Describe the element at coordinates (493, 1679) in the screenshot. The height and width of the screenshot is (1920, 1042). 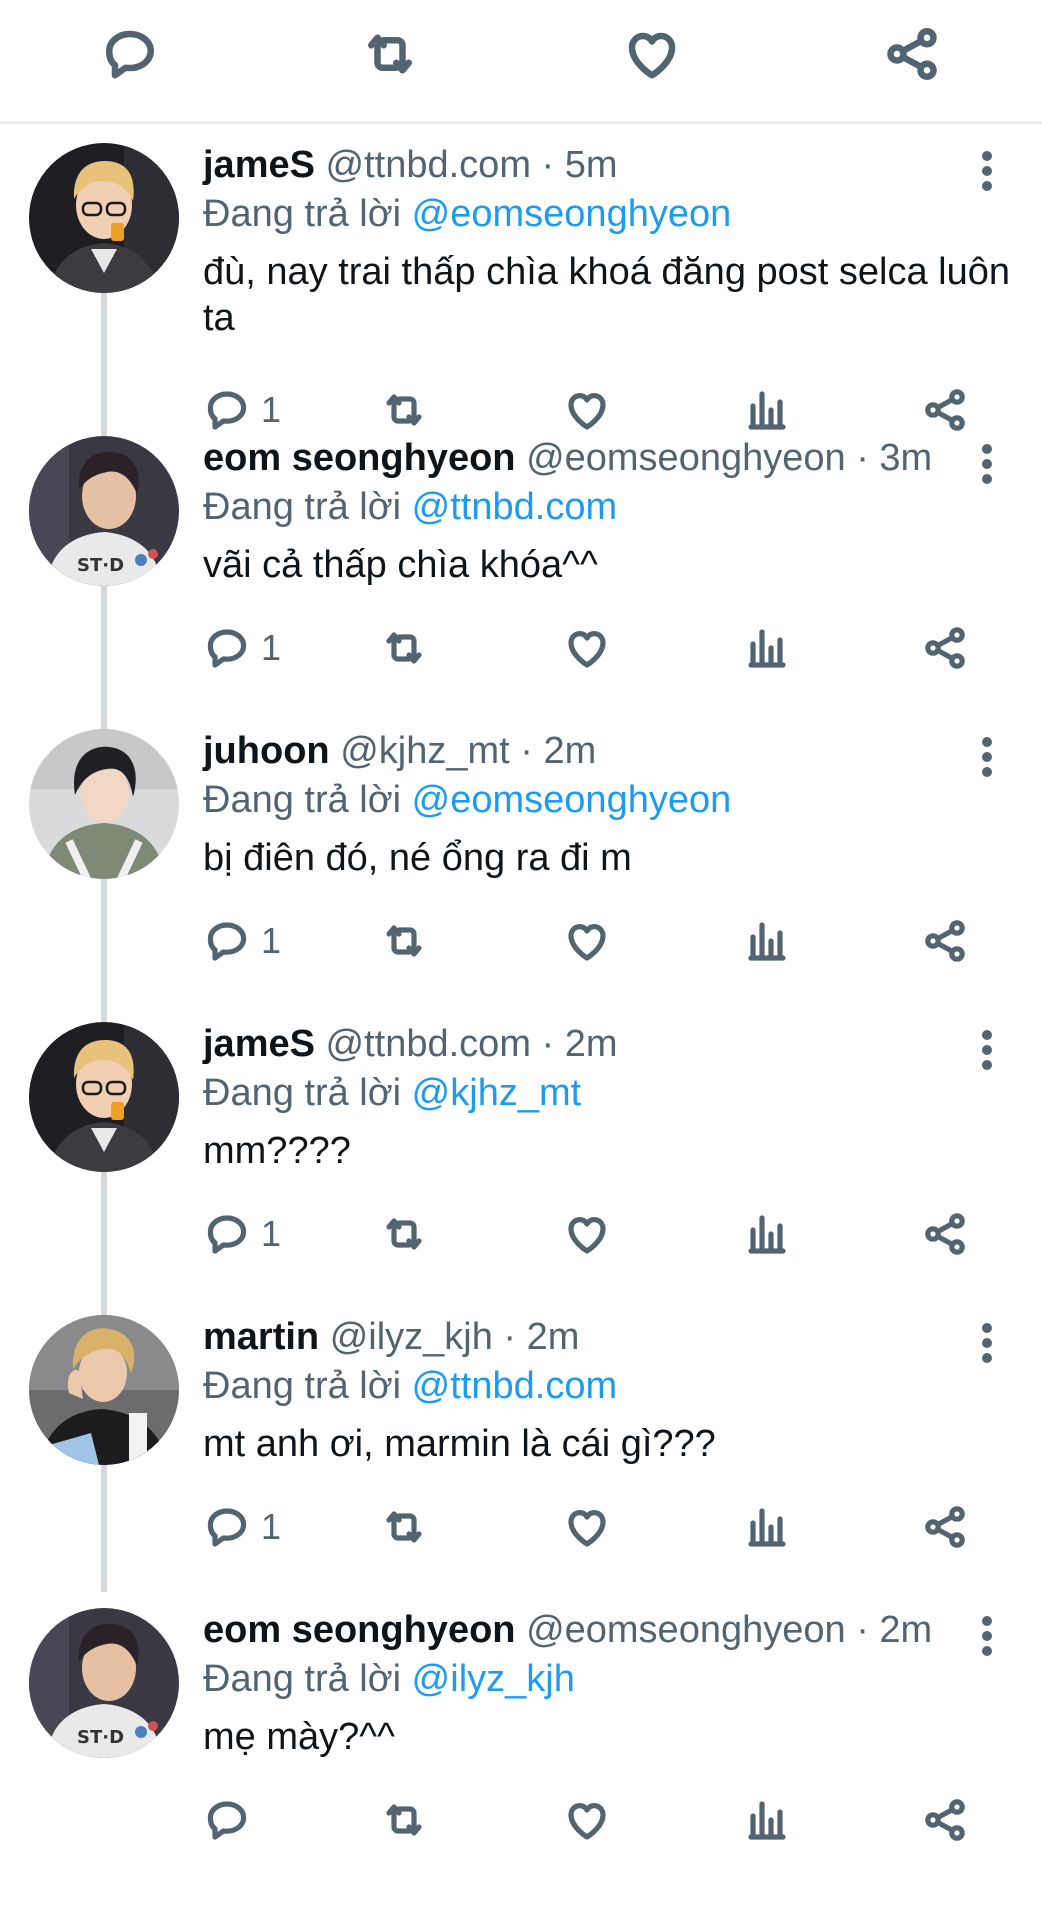
I see `replying-to-mention: @ilyz_kjh` at that location.